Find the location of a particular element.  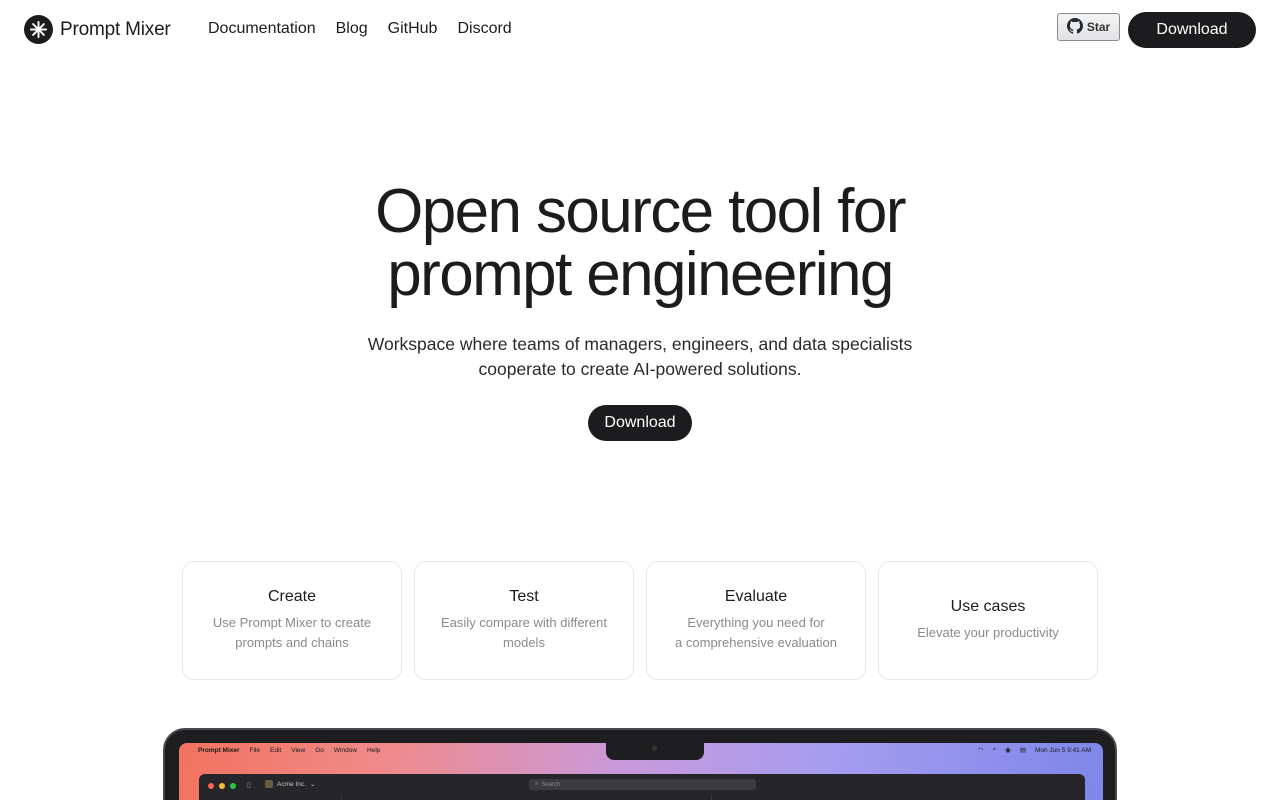

sidebar-toggle-icon: ▯ is located at coordinates (249, 785).